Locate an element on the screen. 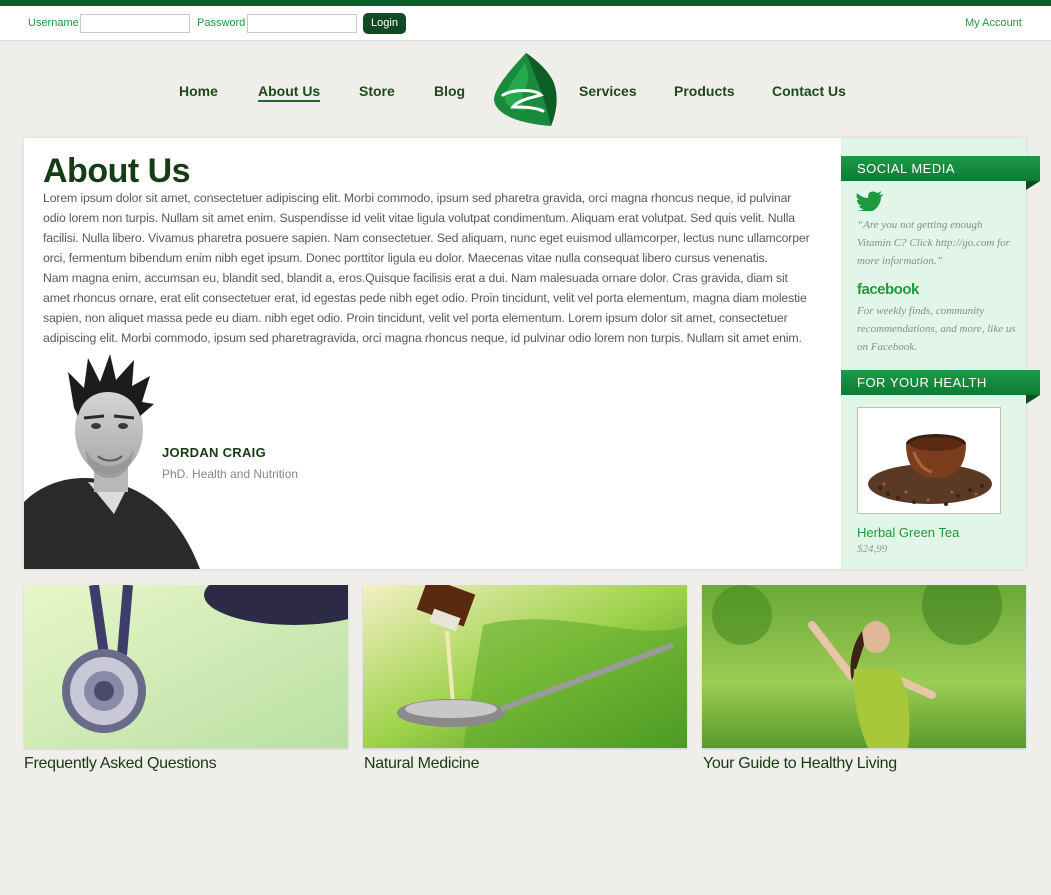 This screenshot has width=1051, height=895. login-button: Login is located at coordinates (384, 23).